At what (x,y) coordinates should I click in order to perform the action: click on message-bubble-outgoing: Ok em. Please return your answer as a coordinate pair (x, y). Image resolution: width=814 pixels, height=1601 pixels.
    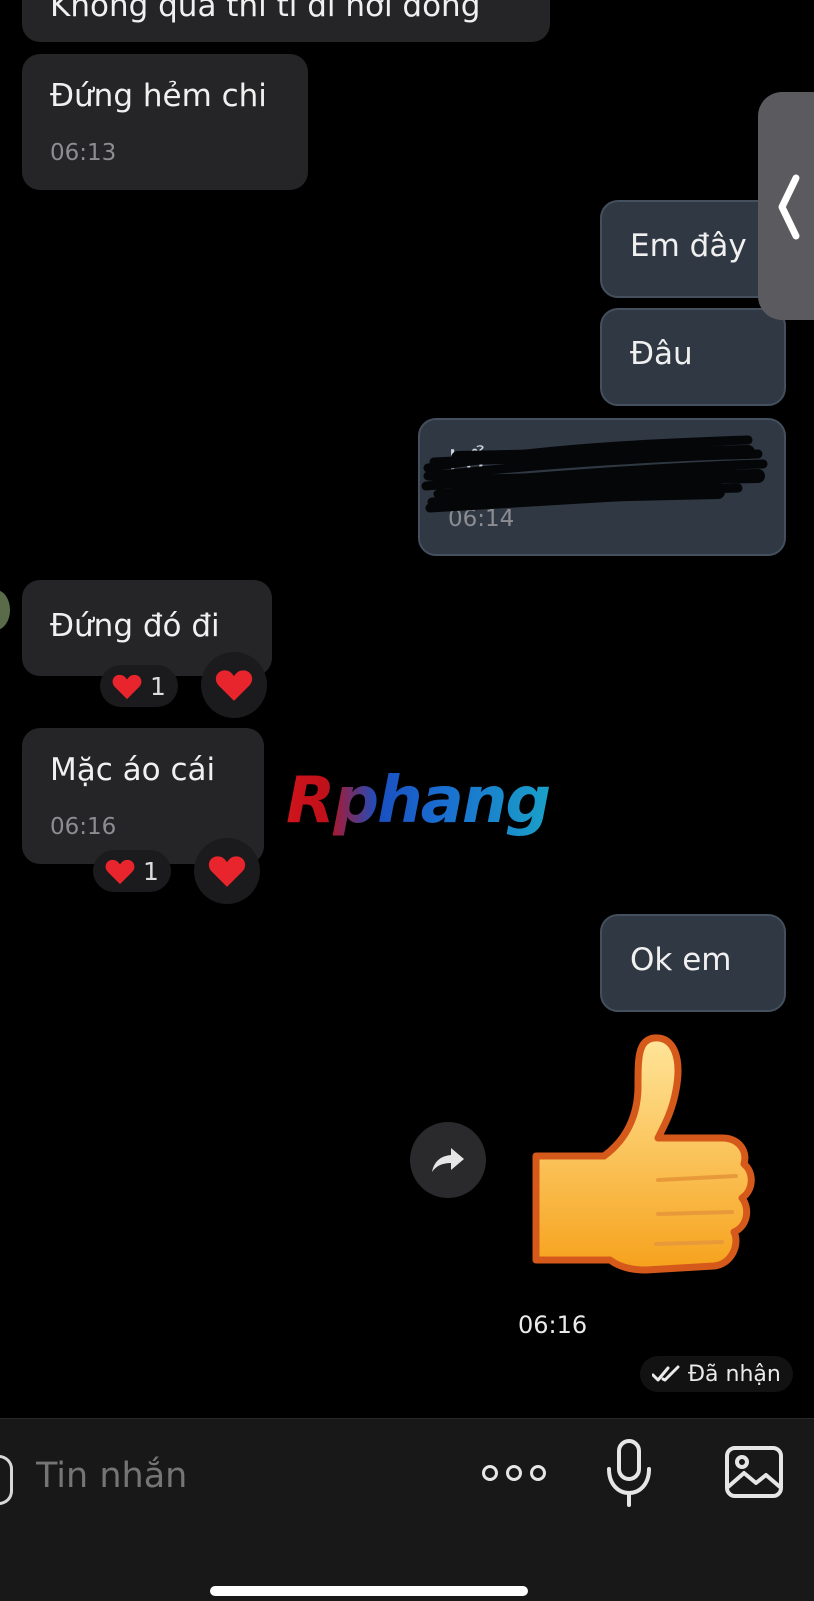
    Looking at the image, I should click on (693, 963).